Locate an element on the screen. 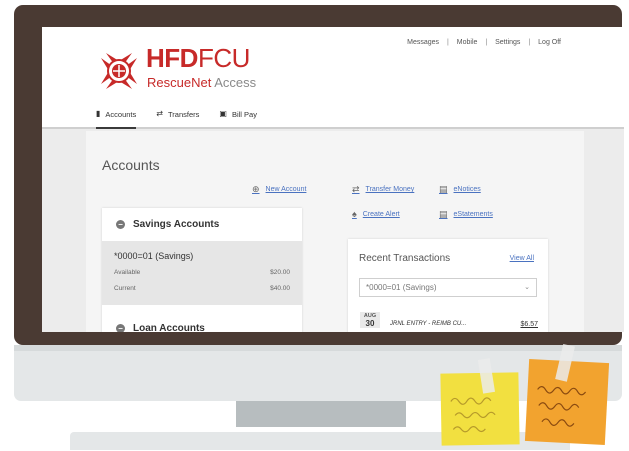  brand-sub-strong: RescueNet is located at coordinates (179, 82).